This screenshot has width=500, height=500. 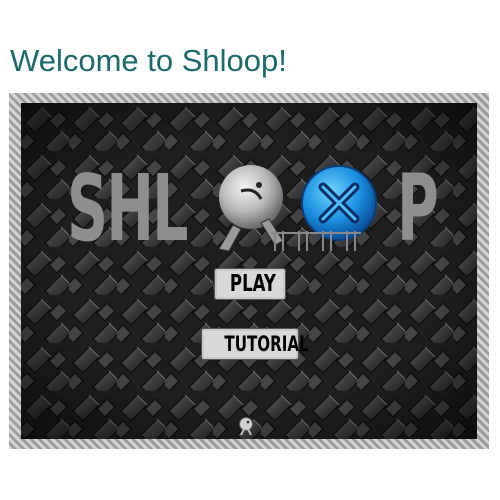 I want to click on page-title: Welcome to Shloop!, so click(x=148, y=60).